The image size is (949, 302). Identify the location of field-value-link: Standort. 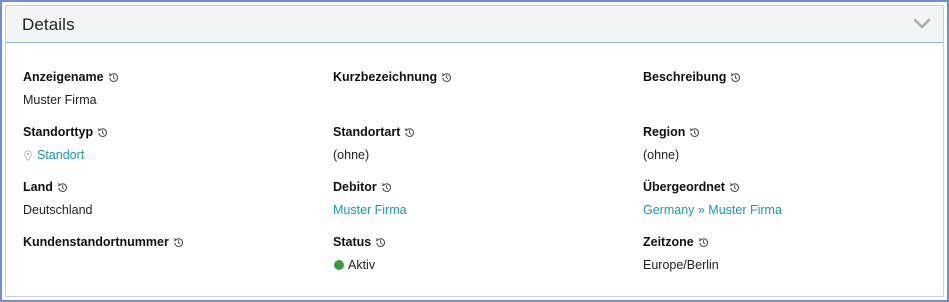
(173, 155).